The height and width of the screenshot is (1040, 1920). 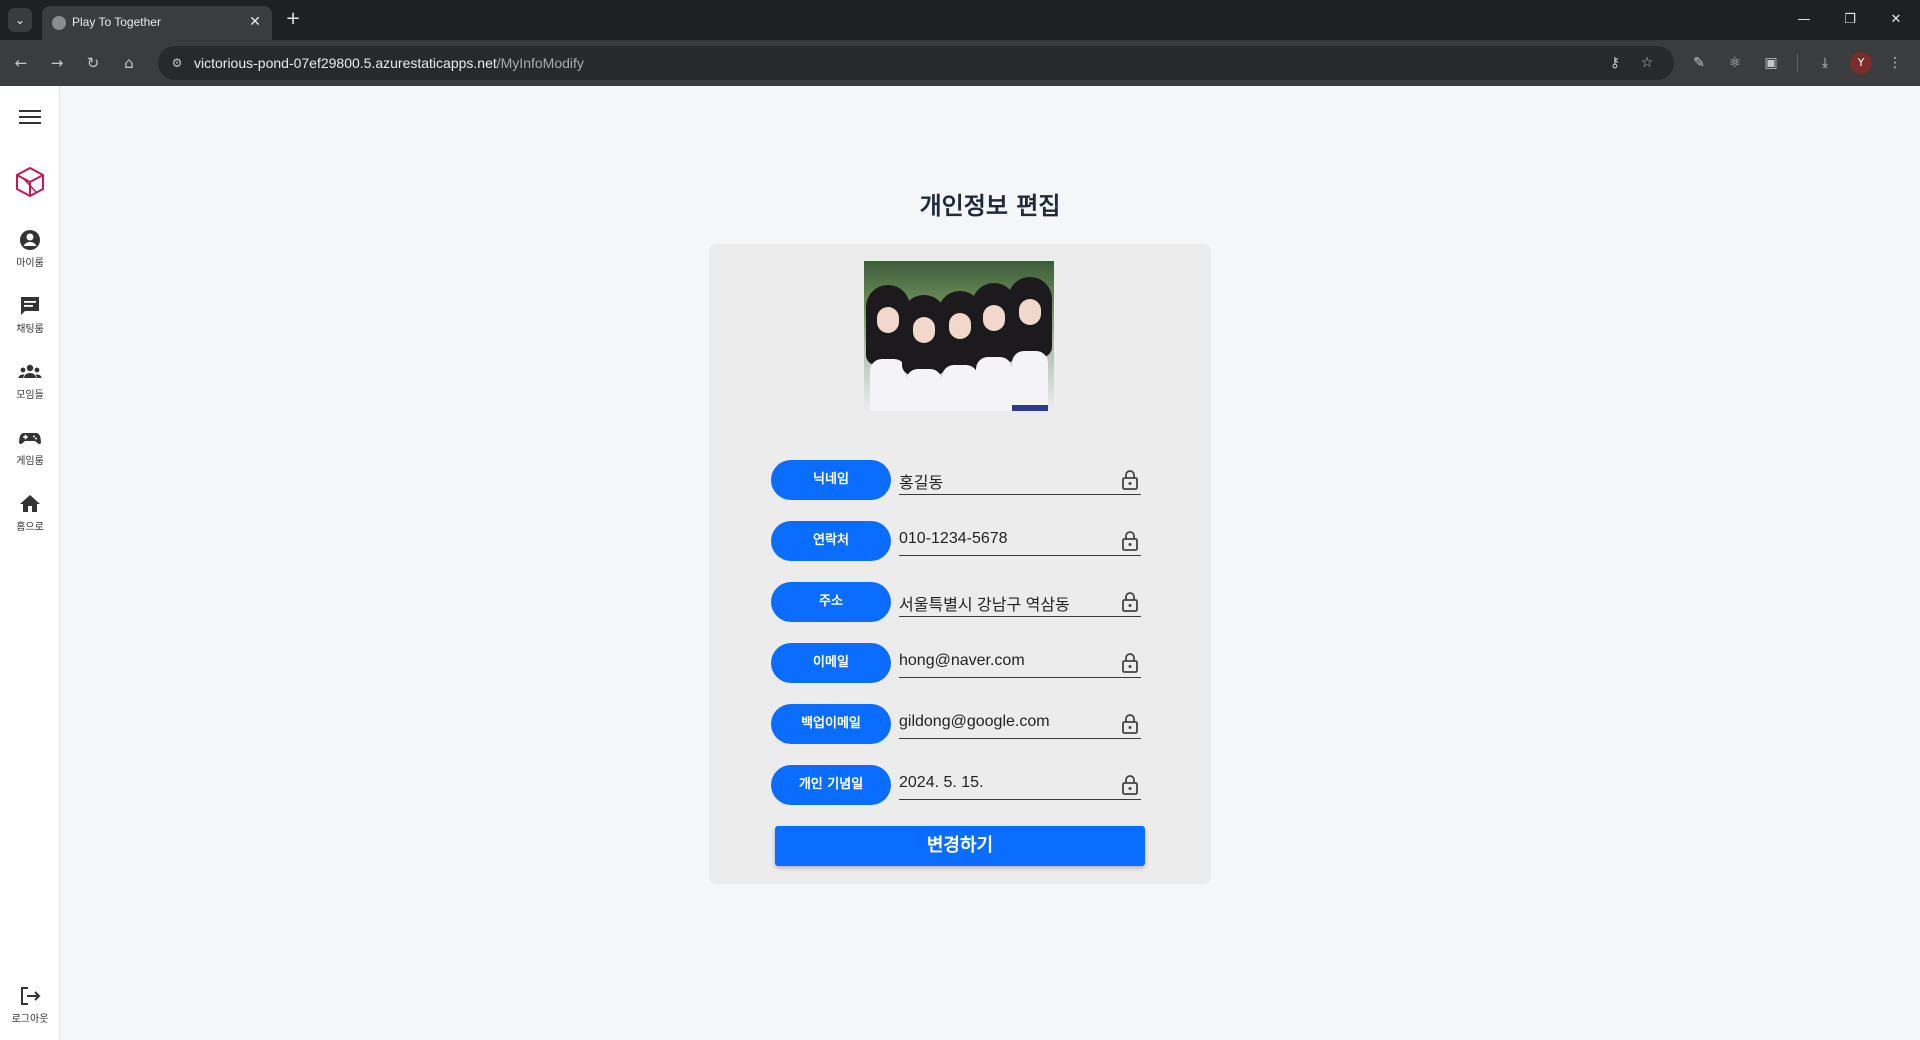 What do you see at coordinates (1699, 63) in the screenshot?
I see `pen-extension-icon: ✎` at bounding box center [1699, 63].